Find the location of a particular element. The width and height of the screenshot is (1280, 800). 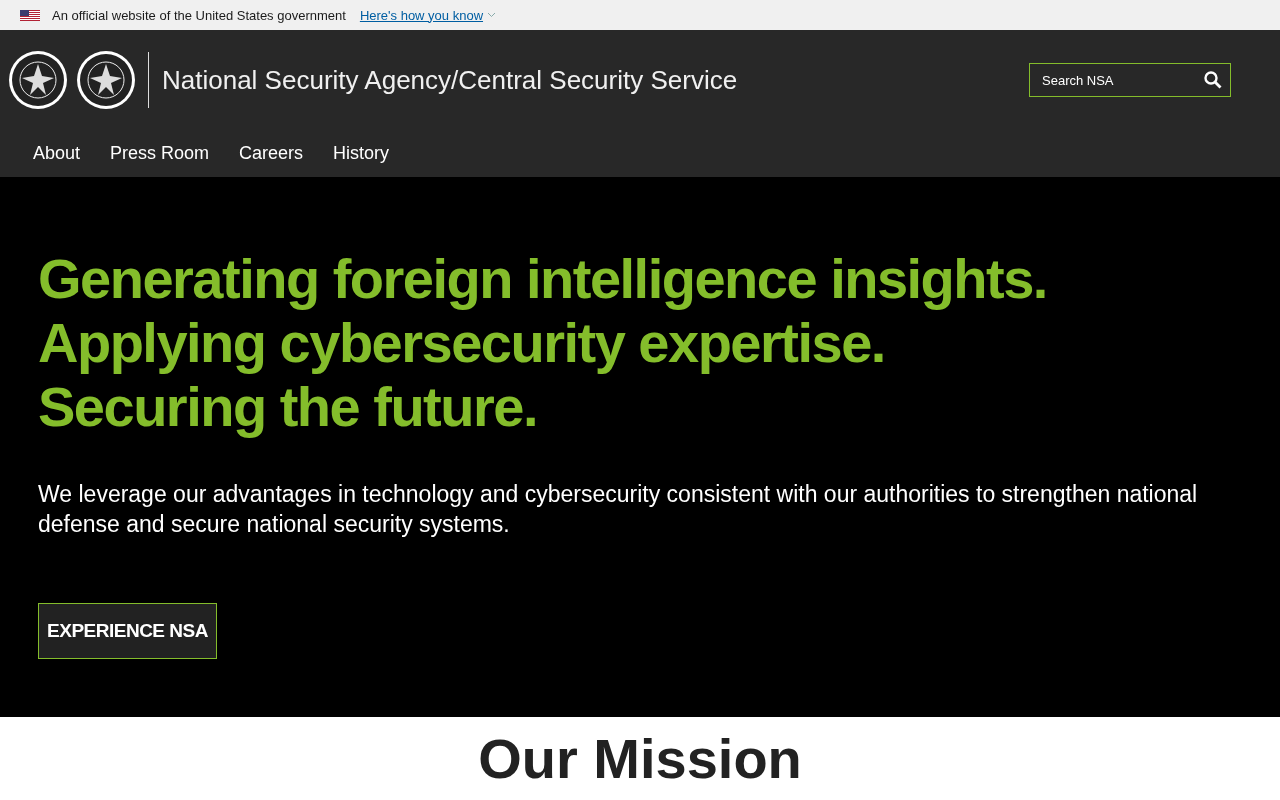

how-you-know-link: Here's how you know is located at coordinates (428, 15).